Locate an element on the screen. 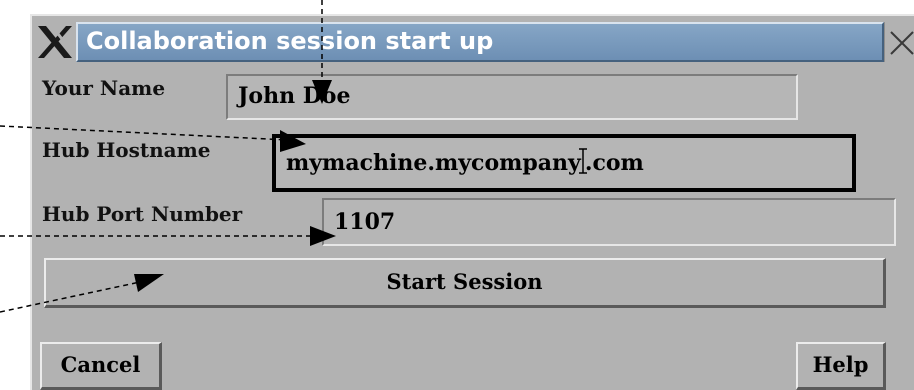 The image size is (914, 390). hostname-text-after-cursor: .com is located at coordinates (614, 163).